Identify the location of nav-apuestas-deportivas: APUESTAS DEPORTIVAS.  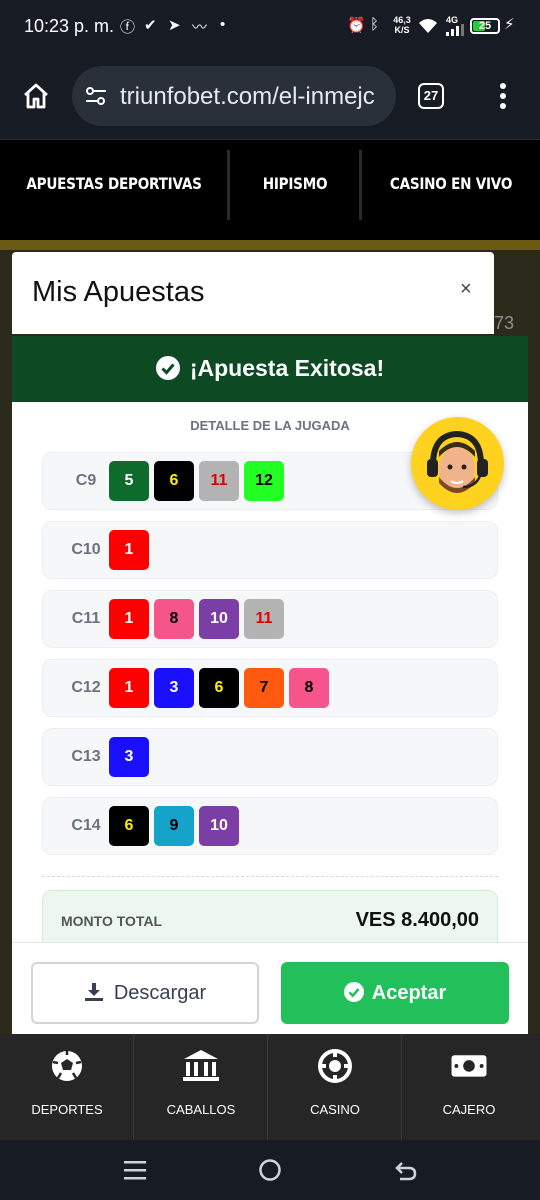
(114, 190).